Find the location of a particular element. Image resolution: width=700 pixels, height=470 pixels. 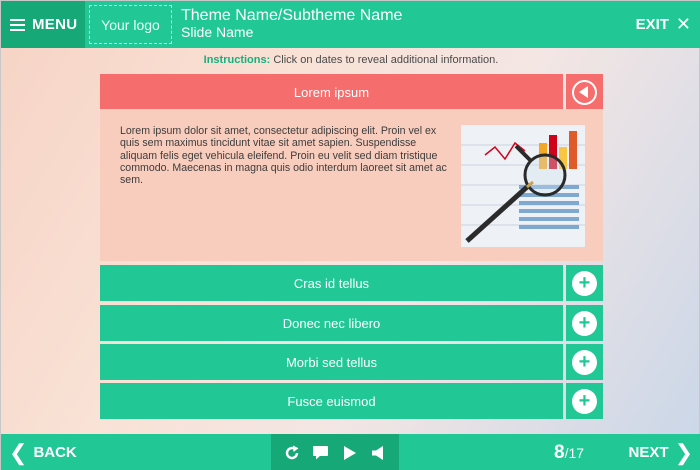

back-button: ❮ BACK is located at coordinates (43, 452).